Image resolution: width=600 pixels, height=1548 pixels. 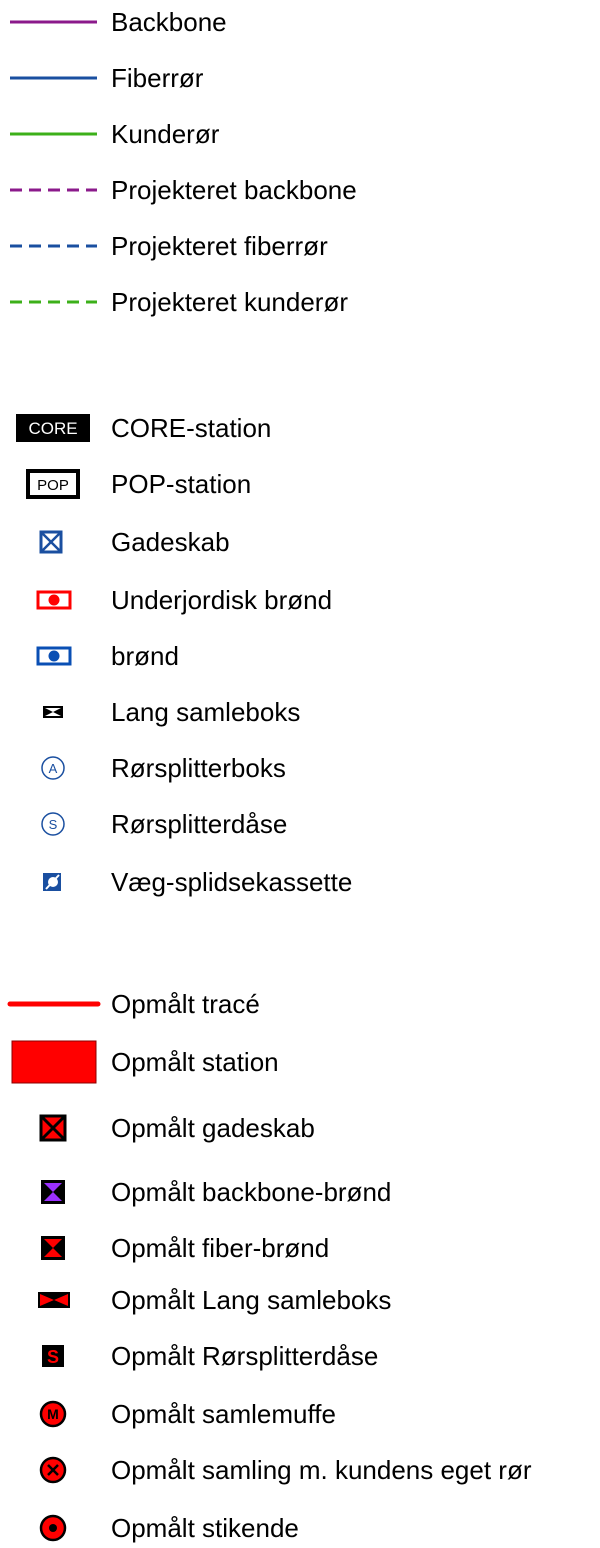 I want to click on legend-label: Underjordisk brønd, so click(x=222, y=600).